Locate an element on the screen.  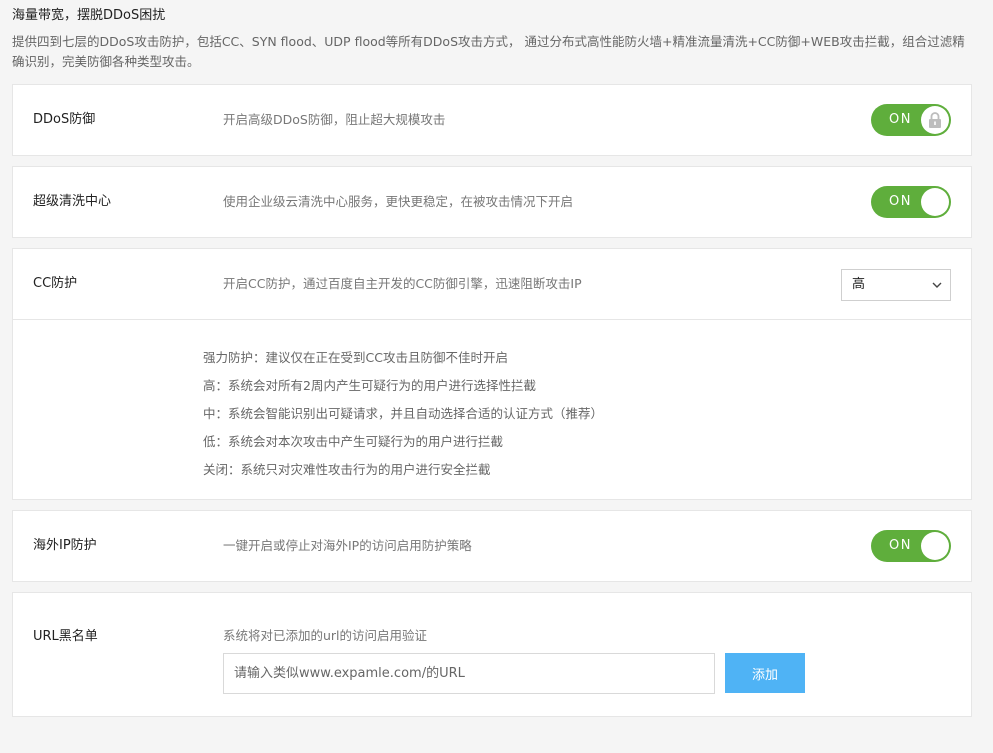
ddos-toggle-knob is located at coordinates (935, 120).